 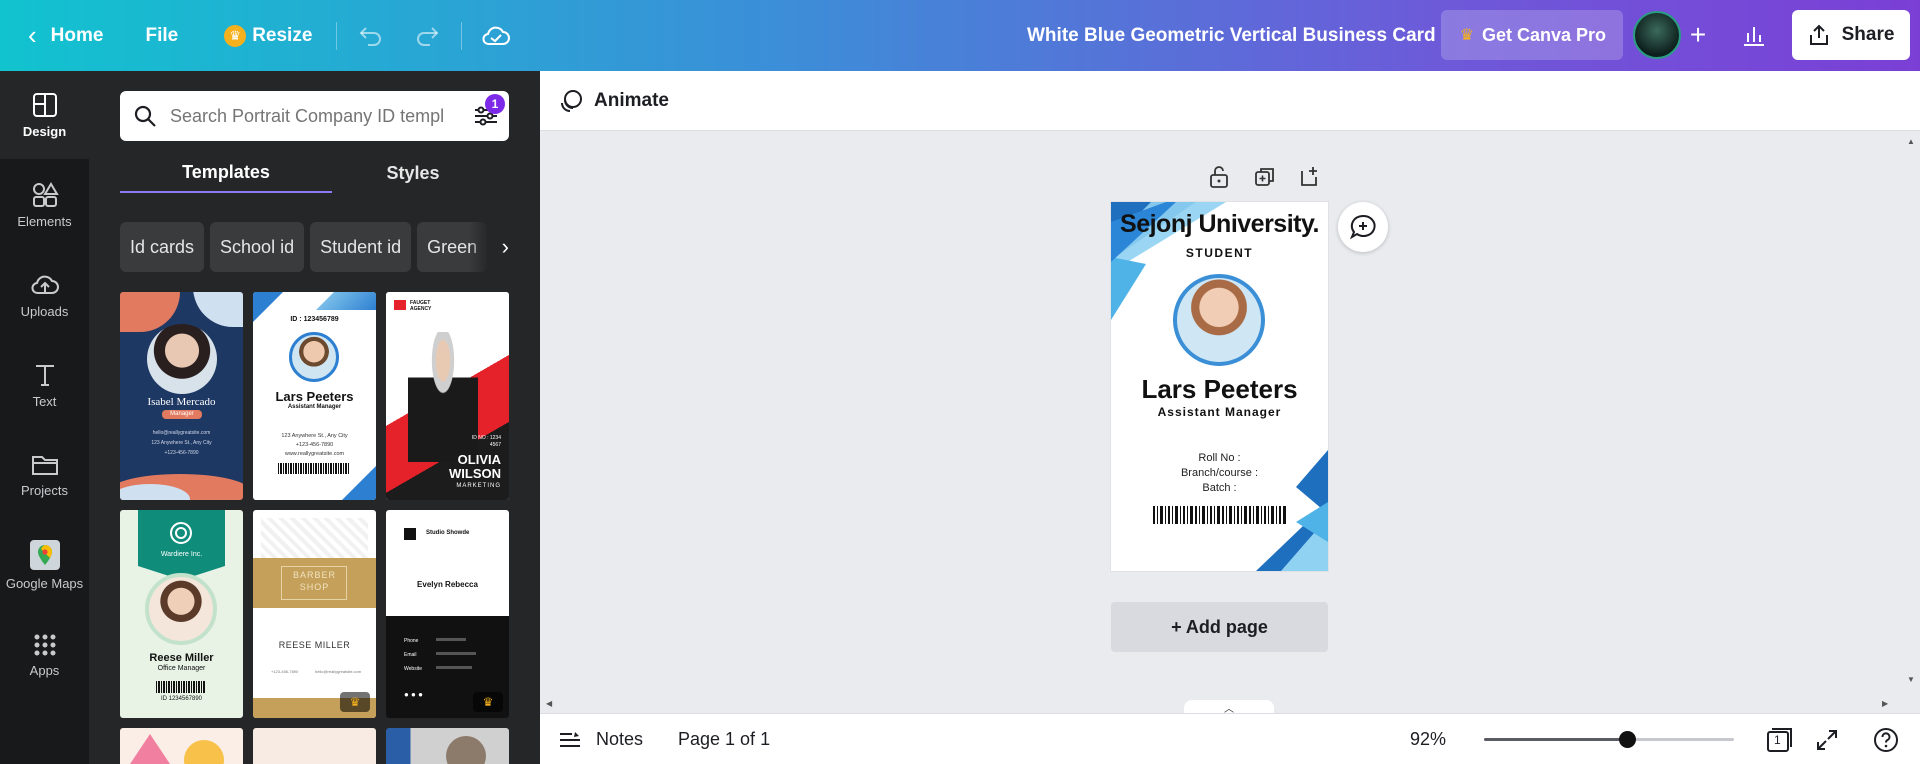 What do you see at coordinates (1555, 739) in the screenshot?
I see `zoom-slider-fill` at bounding box center [1555, 739].